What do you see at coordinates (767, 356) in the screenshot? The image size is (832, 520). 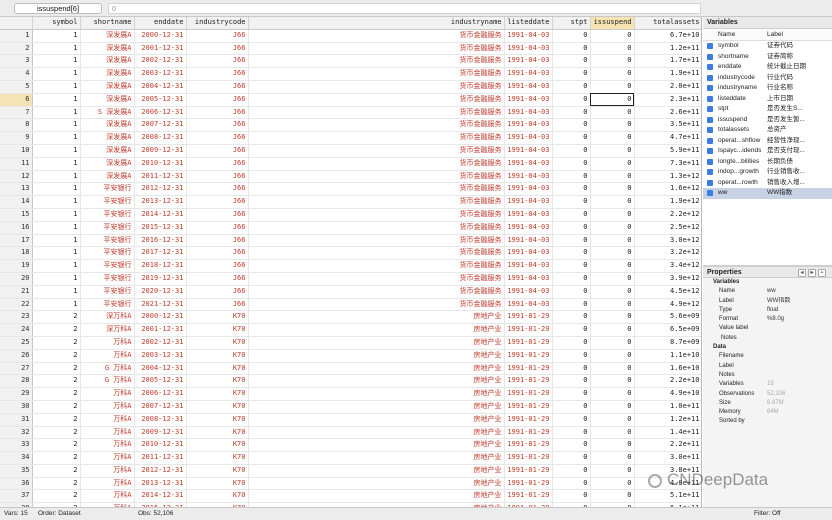 I see `property-row: Filename` at bounding box center [767, 356].